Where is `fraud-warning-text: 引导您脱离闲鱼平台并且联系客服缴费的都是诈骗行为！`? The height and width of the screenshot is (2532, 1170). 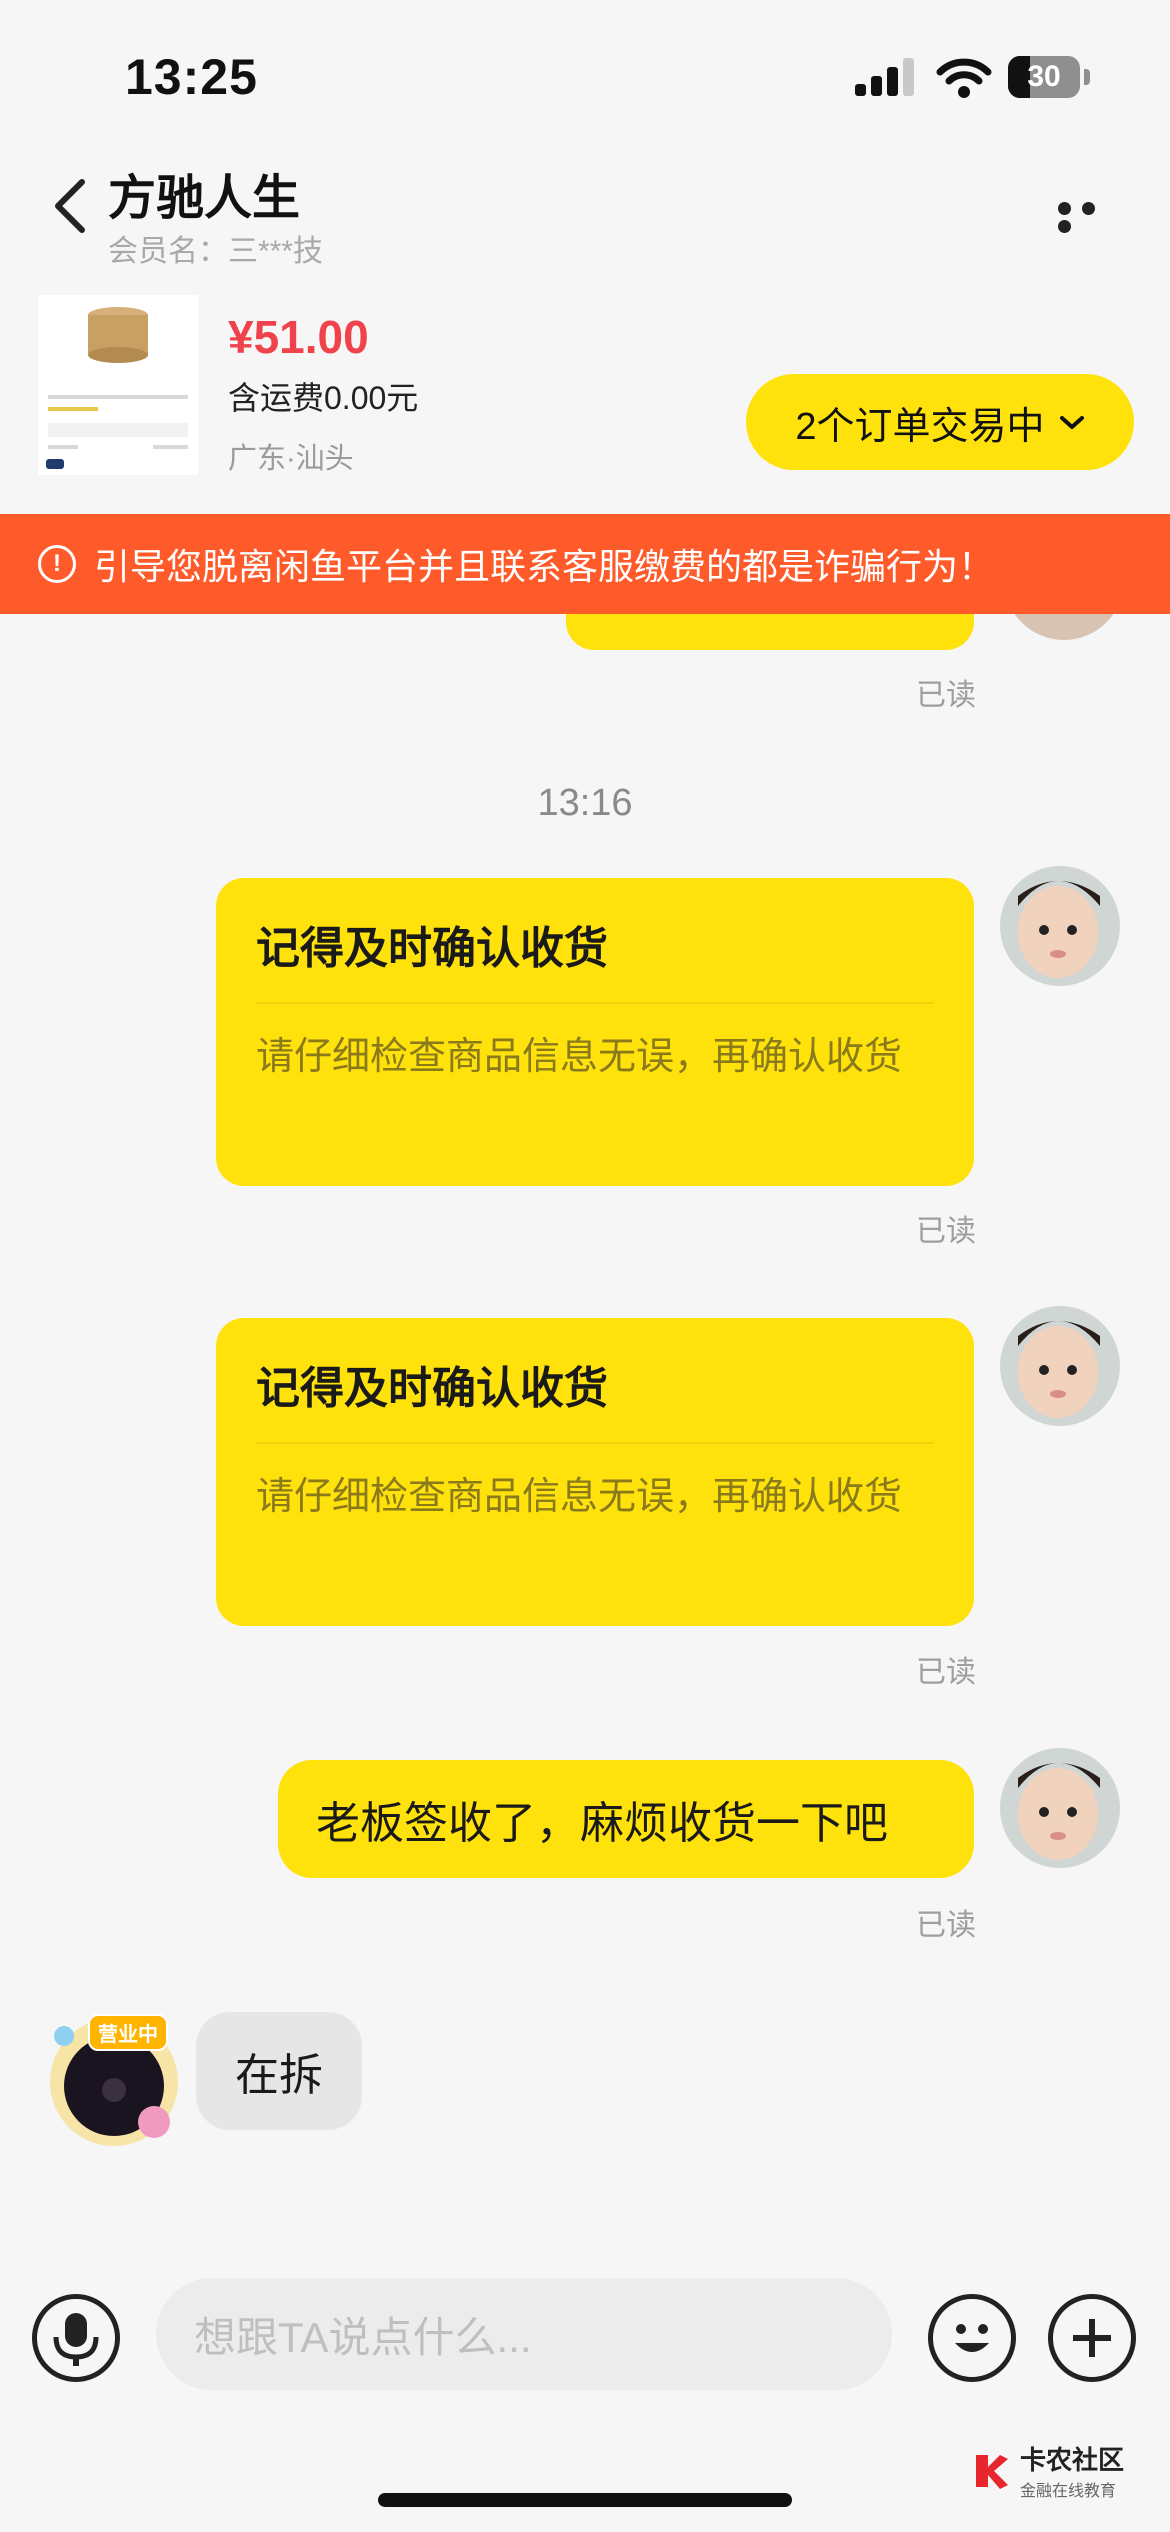
fraud-warning-text: 引导您脱离闲鱼平台并且联系客服缴费的都是诈骗行为！ is located at coordinates (544, 566).